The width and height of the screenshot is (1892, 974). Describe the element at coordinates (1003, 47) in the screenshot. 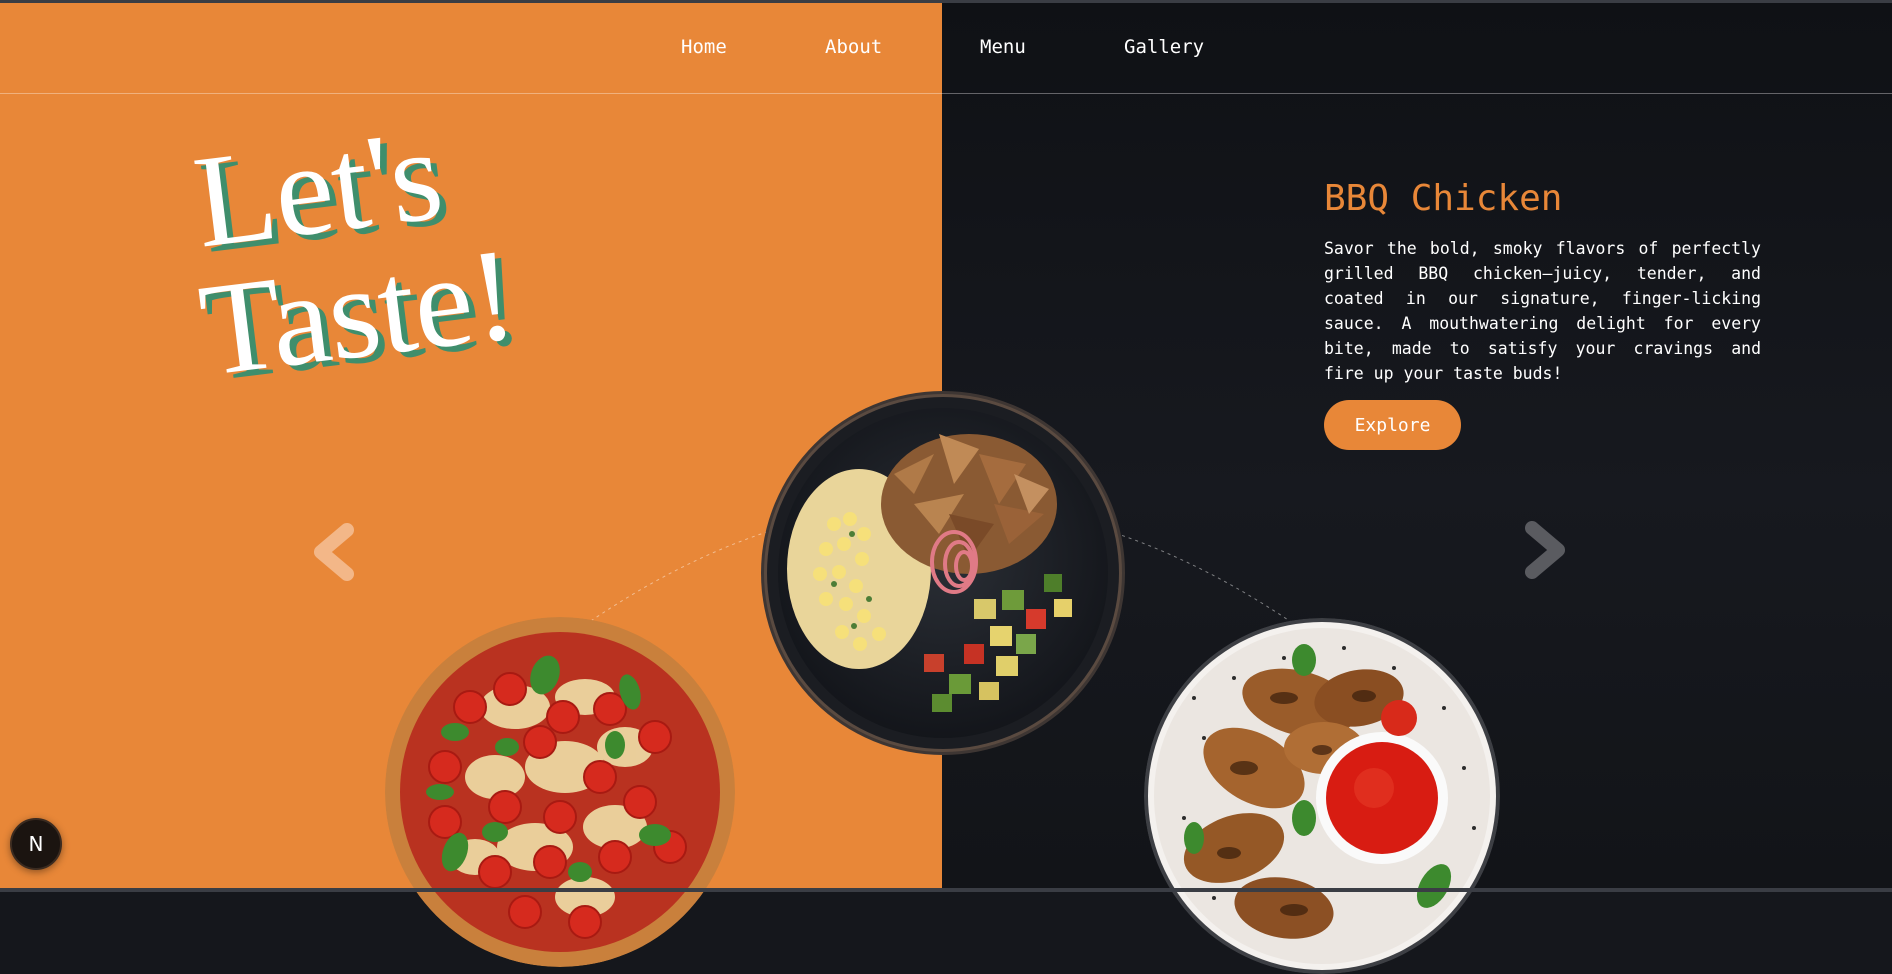

I see `nav-menu-link: Menu` at that location.